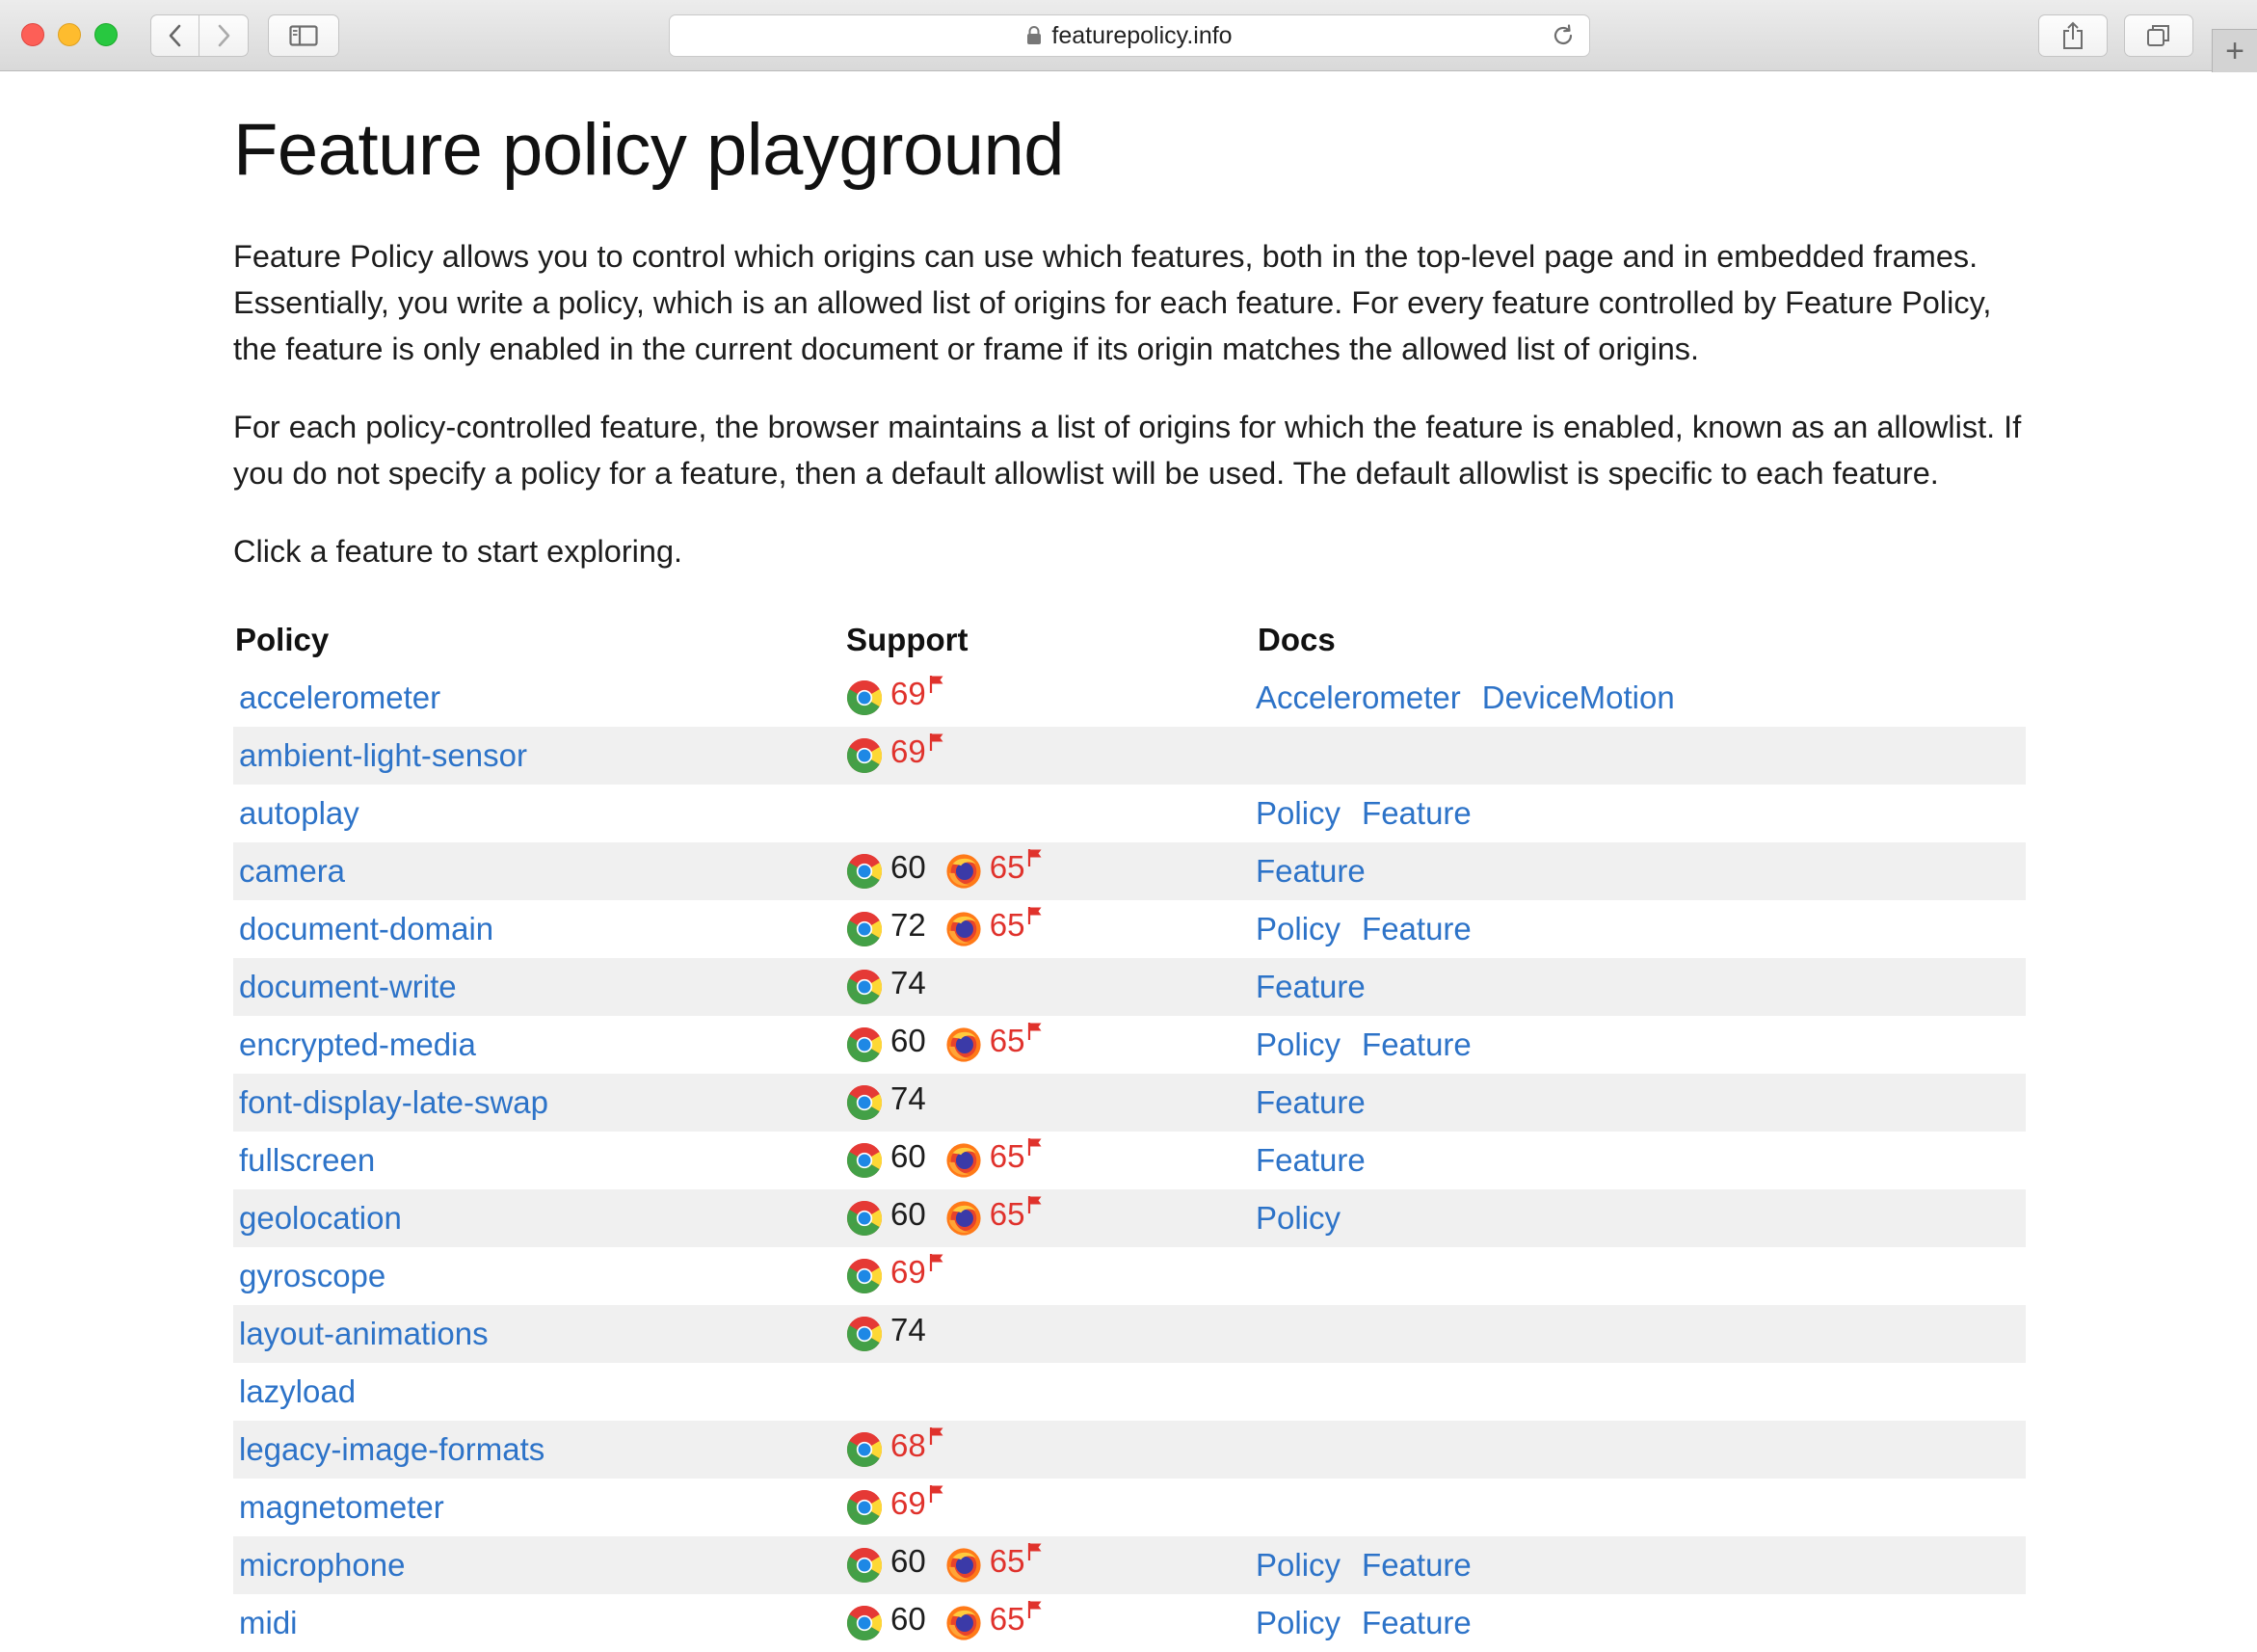 The height and width of the screenshot is (1652, 2257). Describe the element at coordinates (1130, 640) in the screenshot. I see `table-header-row: Policy Support Docs` at that location.